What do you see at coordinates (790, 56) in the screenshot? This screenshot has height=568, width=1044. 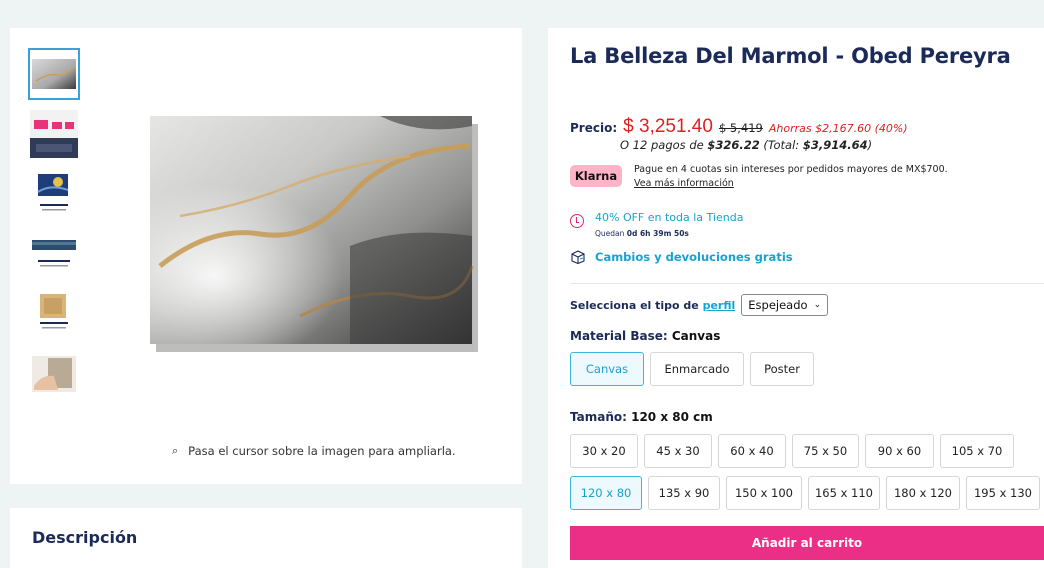 I see `product-title: La Belleza Del Marmol - Obed Pereyra` at bounding box center [790, 56].